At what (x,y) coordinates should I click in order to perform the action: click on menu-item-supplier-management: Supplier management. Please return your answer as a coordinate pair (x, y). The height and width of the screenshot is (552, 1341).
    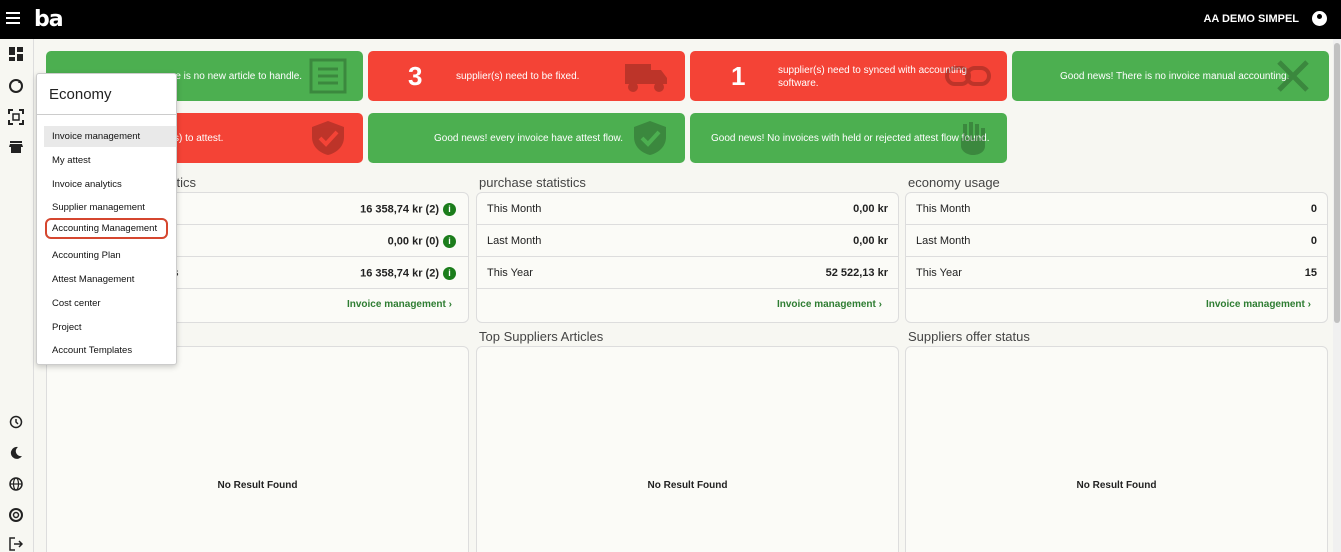
    Looking at the image, I should click on (110, 207).